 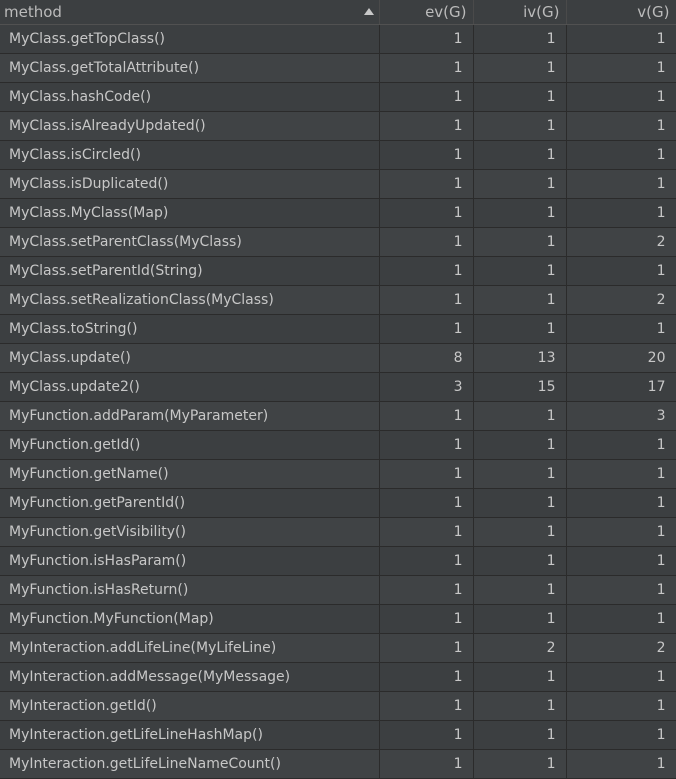 I want to click on table-row: MyInteraction.addMessage(MyMessage) 1 1 1, so click(x=338, y=677).